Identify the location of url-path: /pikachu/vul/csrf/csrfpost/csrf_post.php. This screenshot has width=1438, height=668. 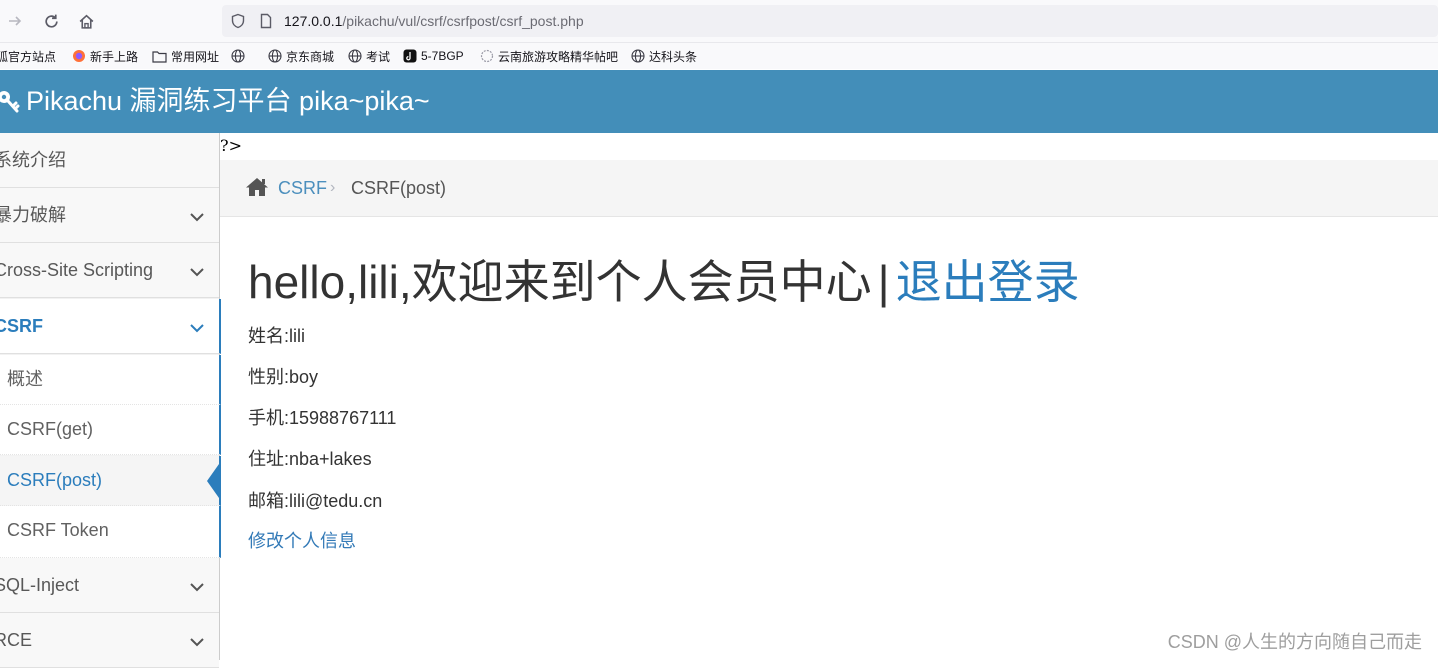
(463, 21).